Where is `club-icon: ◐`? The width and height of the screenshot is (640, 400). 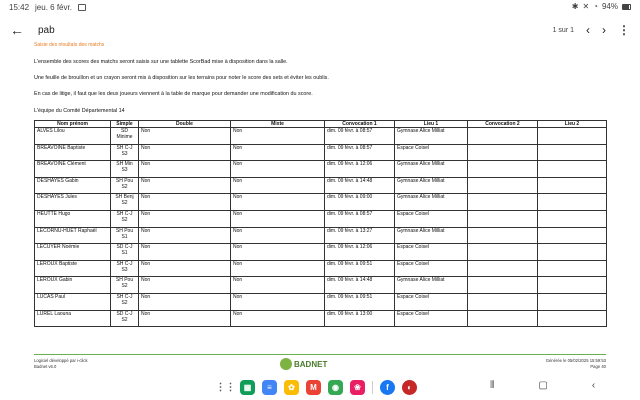 club-icon: ◐ is located at coordinates (409, 387).